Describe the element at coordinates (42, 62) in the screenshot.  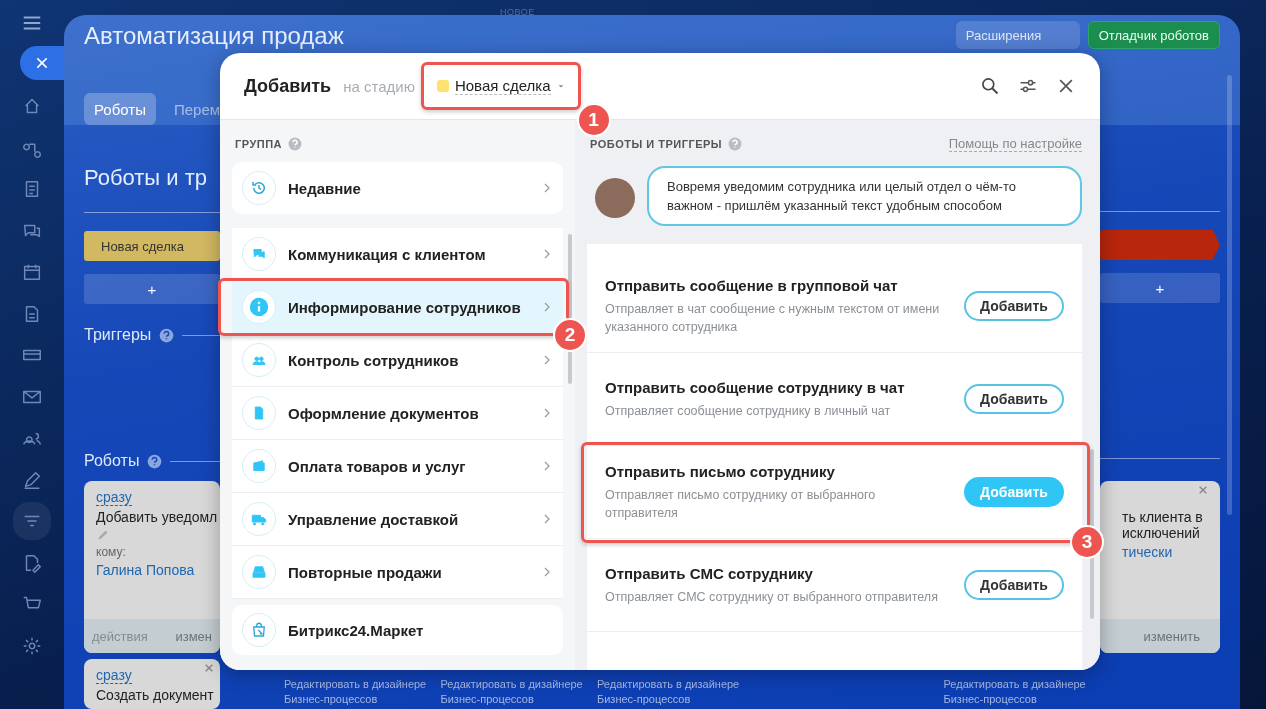
I see `close-button` at that location.